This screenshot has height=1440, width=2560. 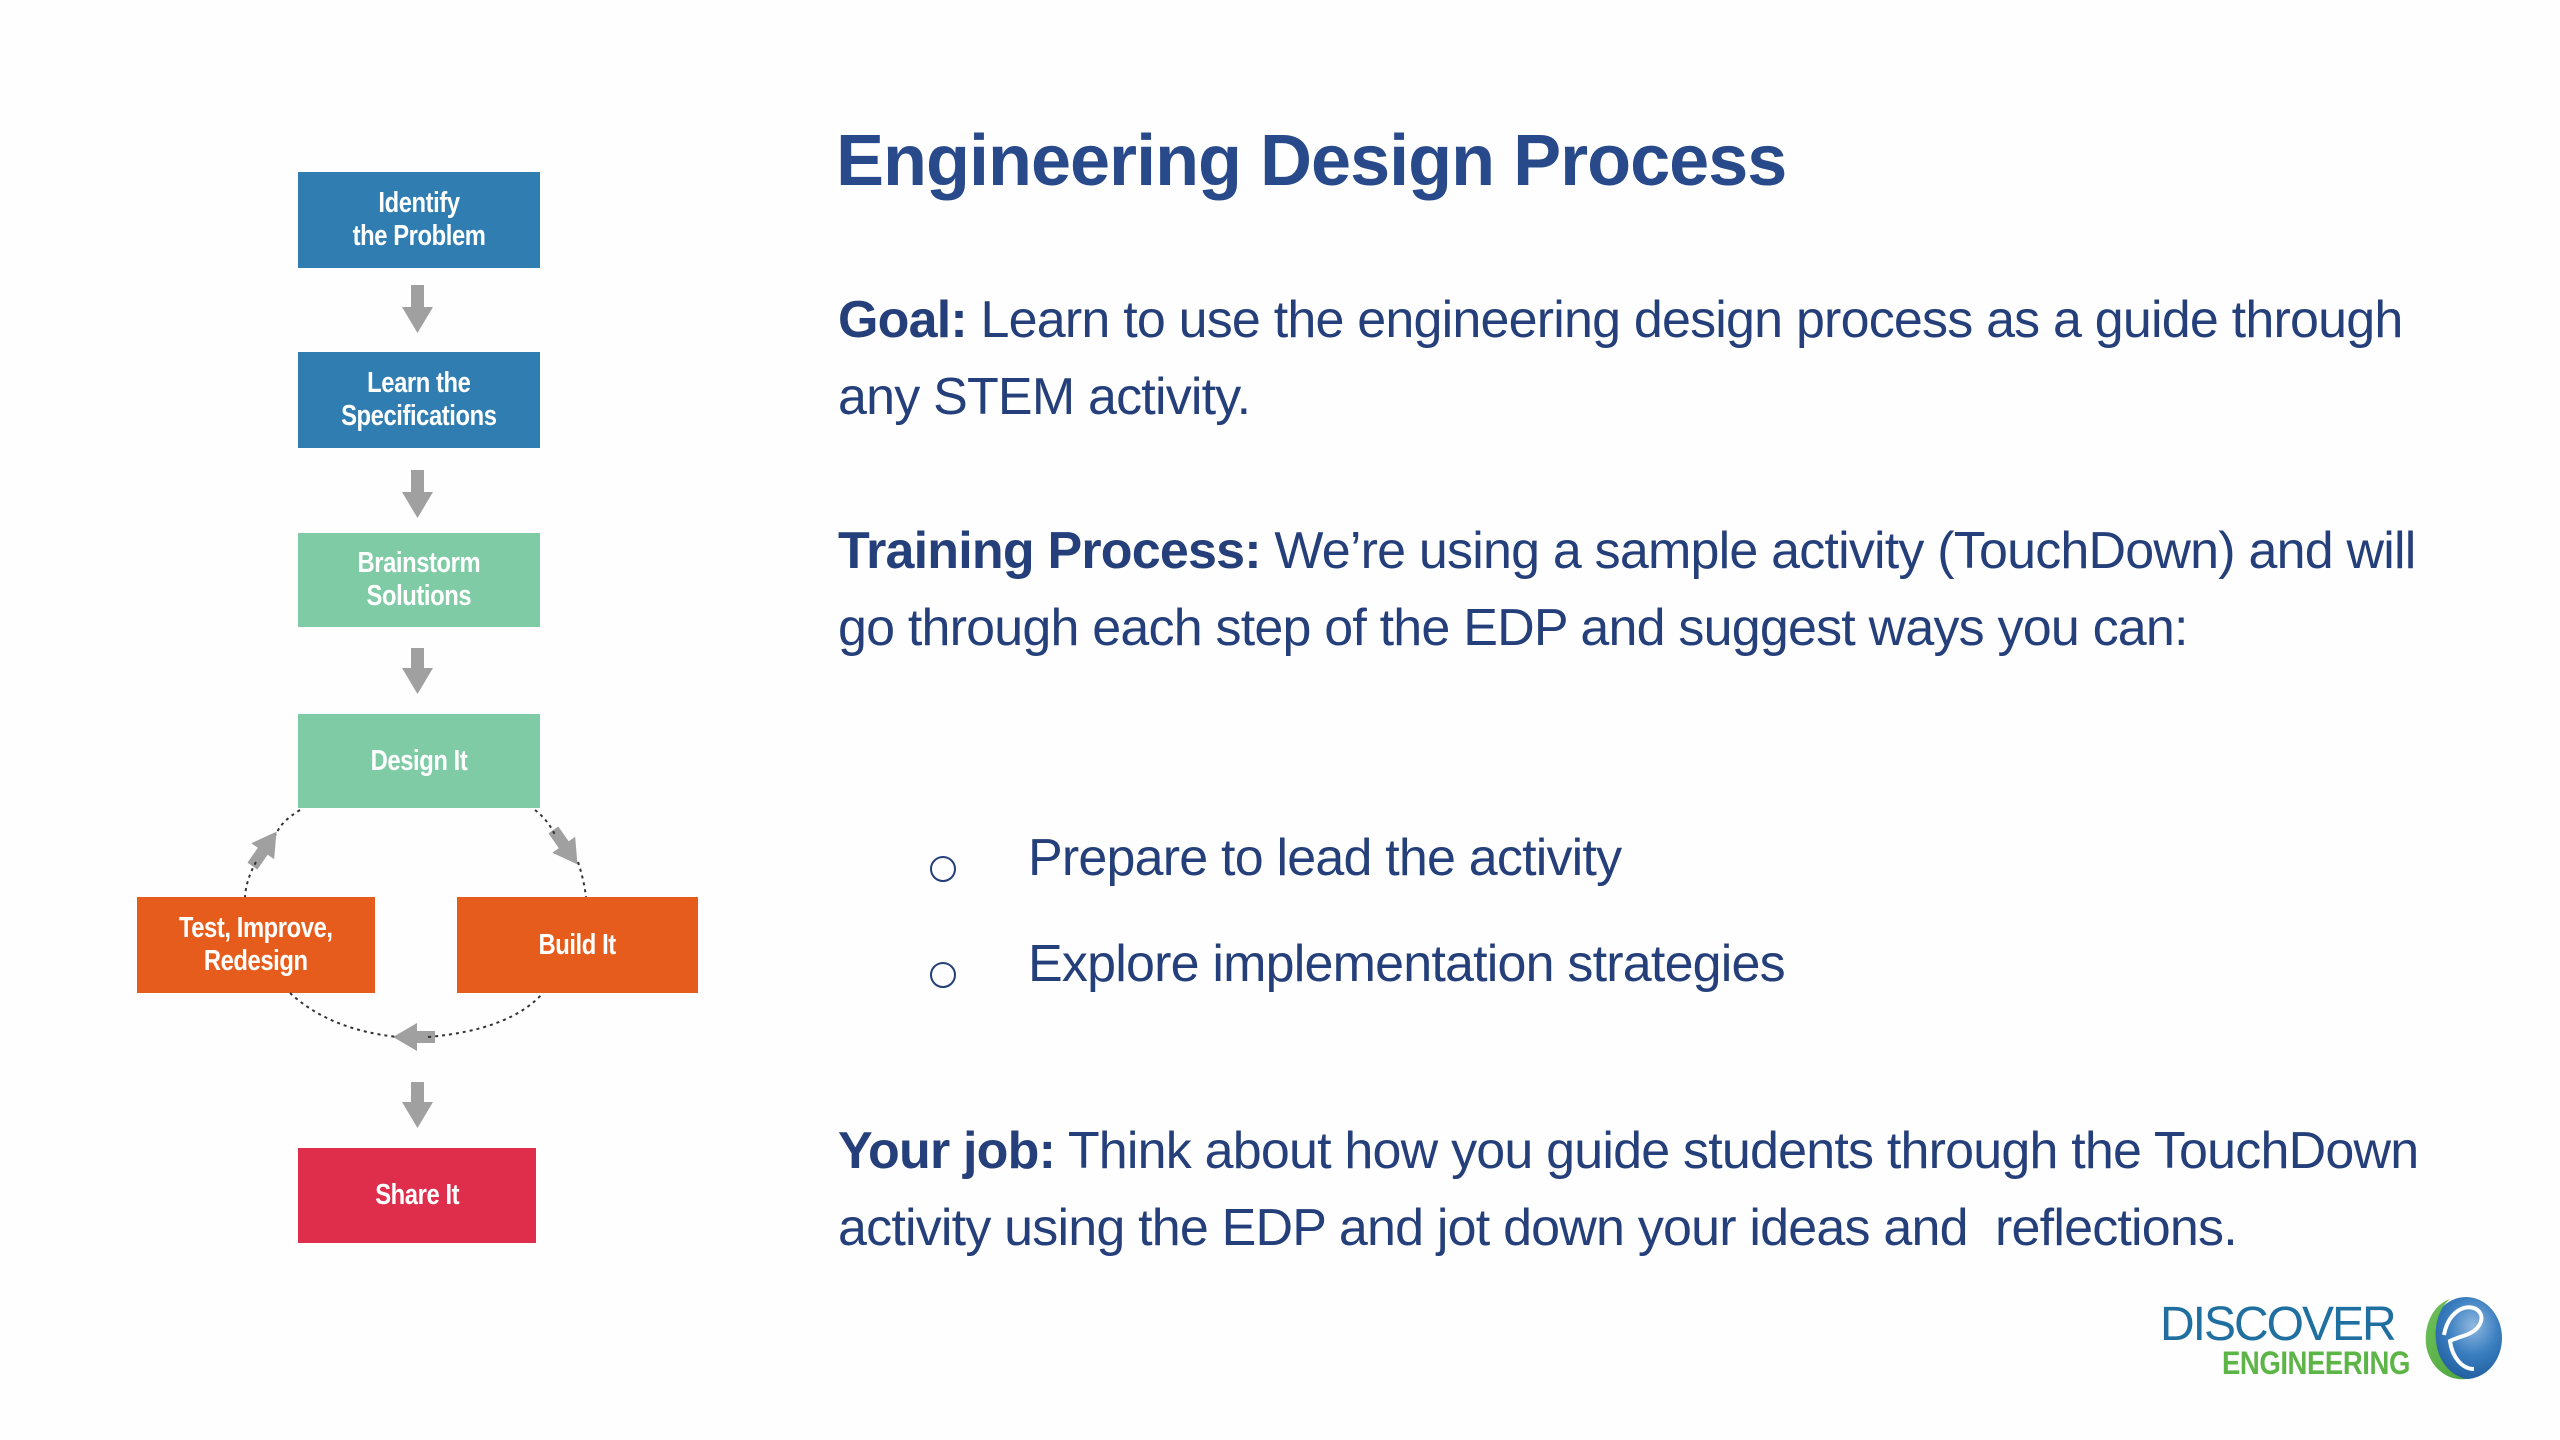 I want to click on step-build-it: Build It, so click(x=577, y=945).